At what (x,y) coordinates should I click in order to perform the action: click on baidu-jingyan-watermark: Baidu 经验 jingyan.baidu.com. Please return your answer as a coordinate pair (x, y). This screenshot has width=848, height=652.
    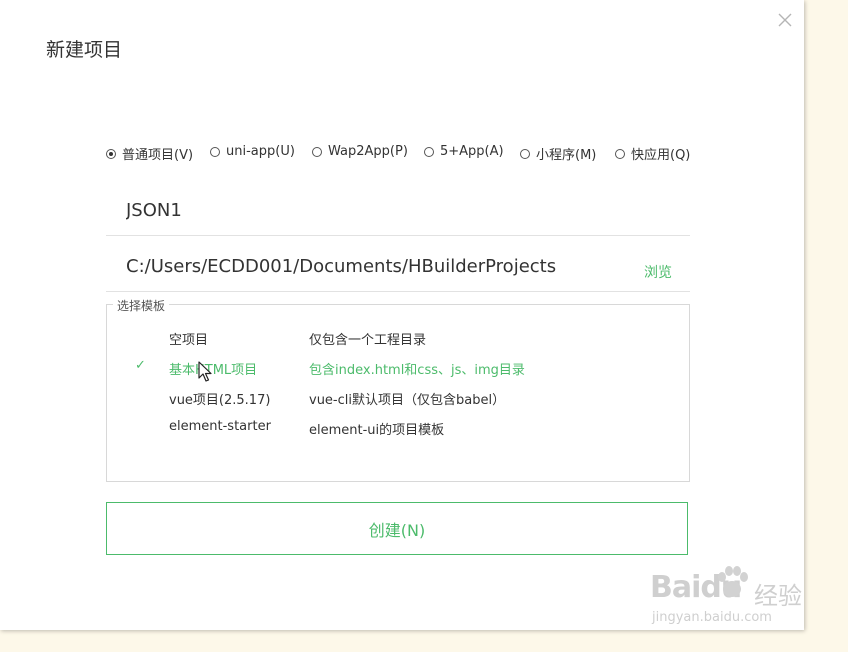
    Looking at the image, I should click on (730, 597).